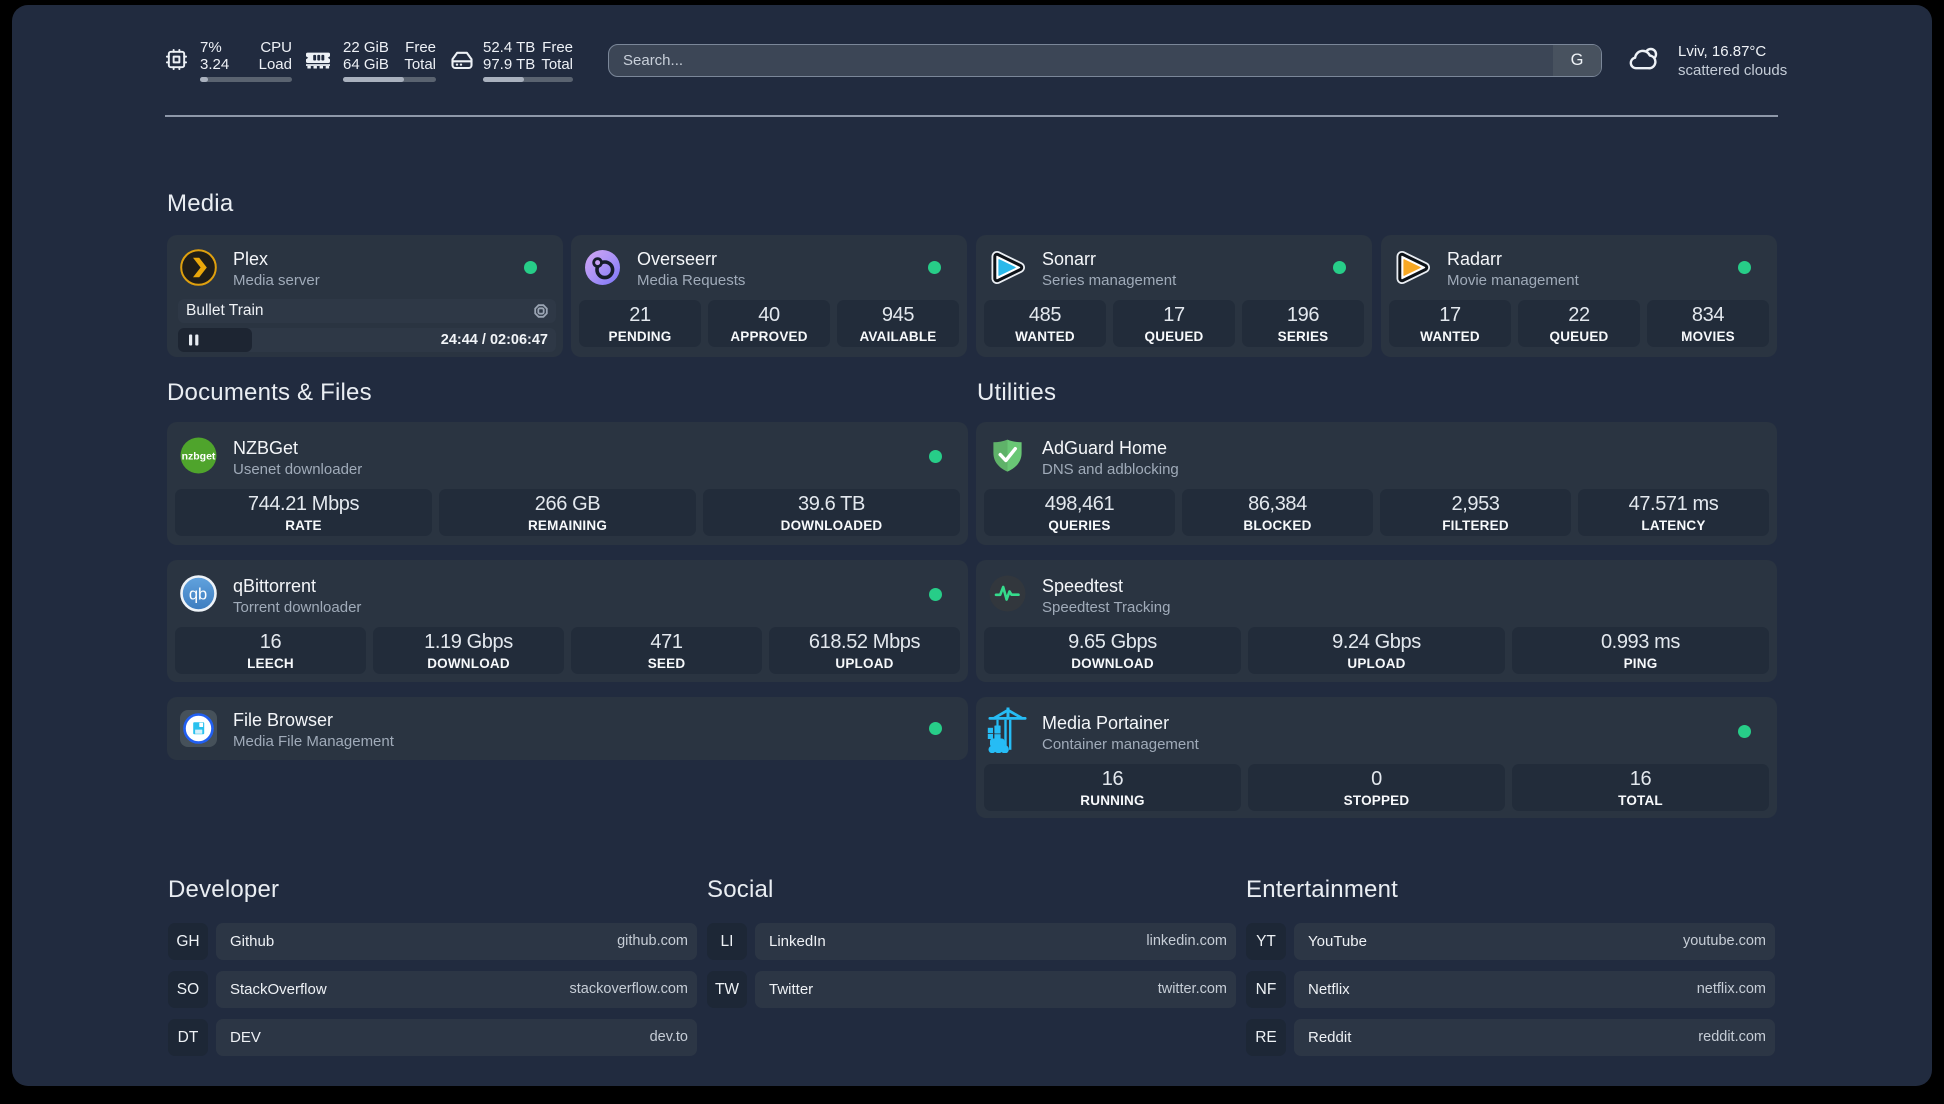 The height and width of the screenshot is (1104, 1944). What do you see at coordinates (199, 457) in the screenshot?
I see `svg-text: nzbget` at bounding box center [199, 457].